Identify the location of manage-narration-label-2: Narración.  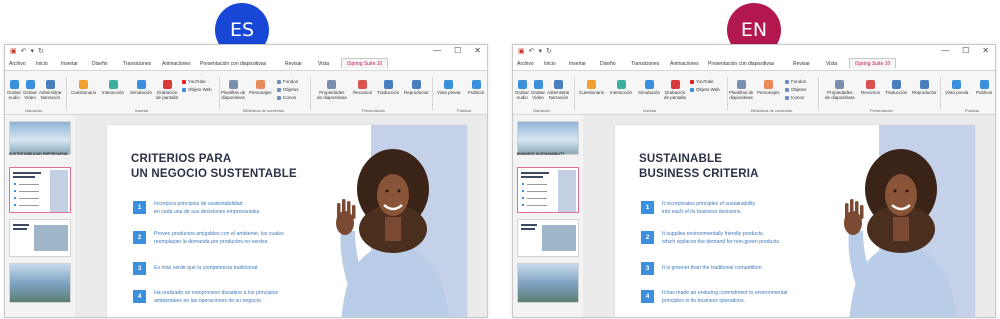
(558, 97).